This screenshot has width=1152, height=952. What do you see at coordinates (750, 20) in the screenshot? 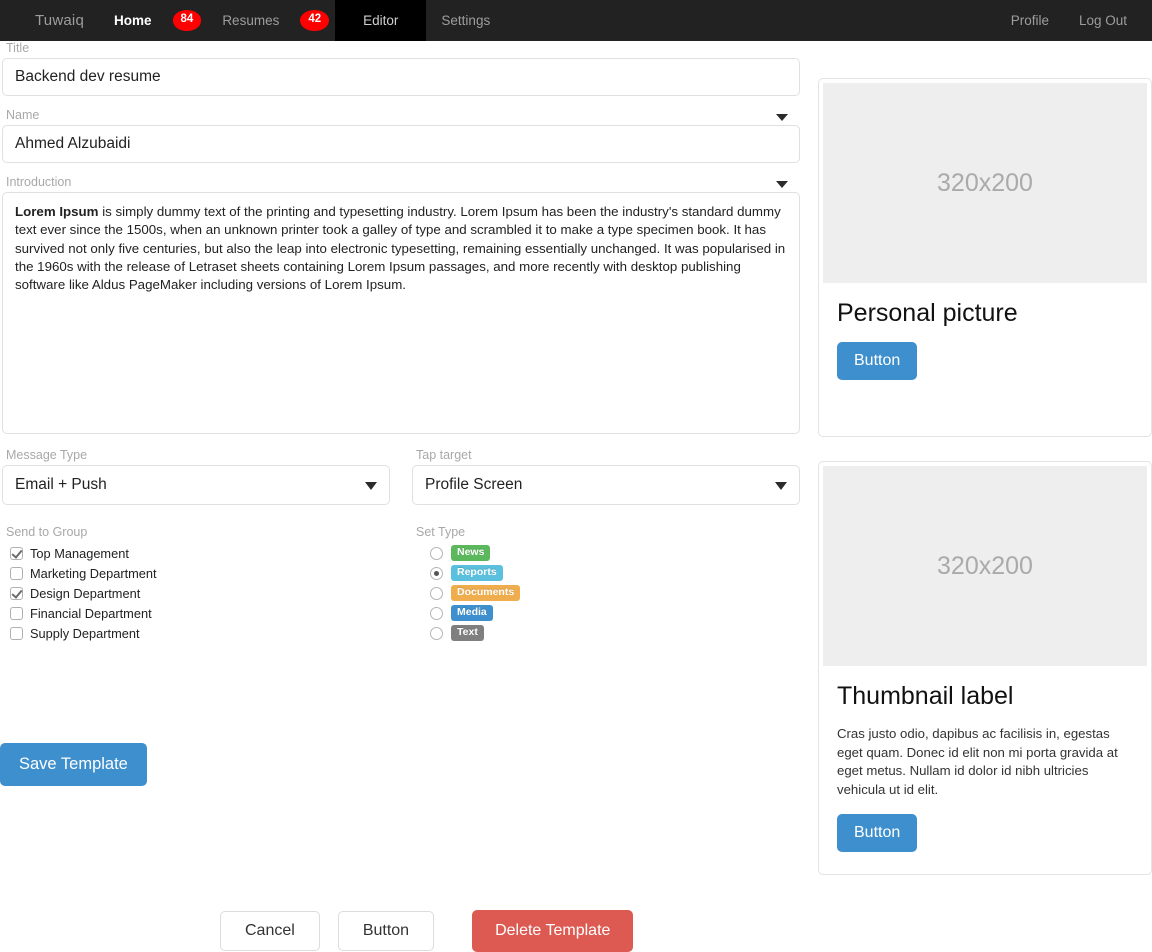
I see `navbar-spacer` at bounding box center [750, 20].